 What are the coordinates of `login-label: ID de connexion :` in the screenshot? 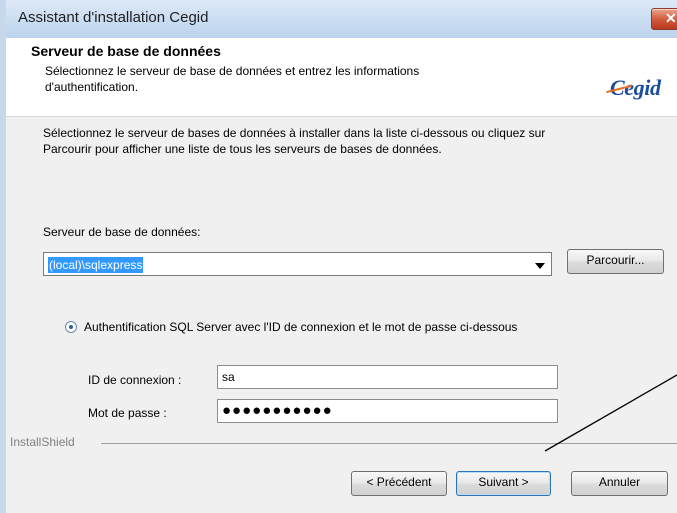 It's located at (135, 380).